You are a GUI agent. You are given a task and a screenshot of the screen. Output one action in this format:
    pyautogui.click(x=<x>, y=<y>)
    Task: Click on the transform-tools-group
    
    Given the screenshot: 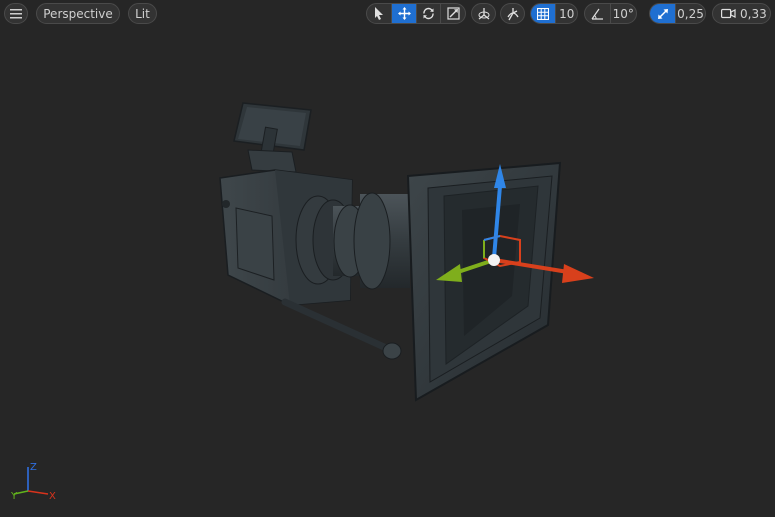 What is the action you would take?
    pyautogui.click(x=416, y=13)
    